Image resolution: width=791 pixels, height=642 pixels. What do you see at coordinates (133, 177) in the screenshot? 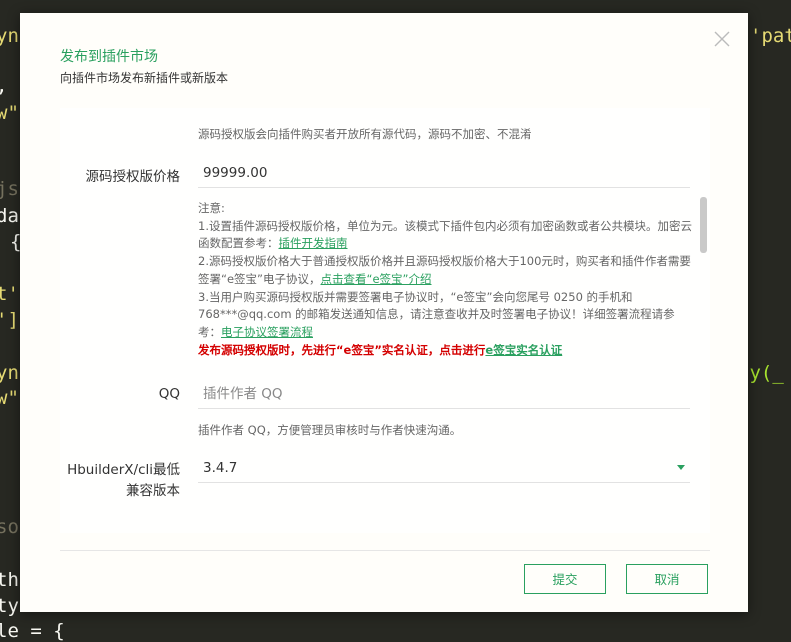
I see `price-label: 源码授权版价格` at bounding box center [133, 177].